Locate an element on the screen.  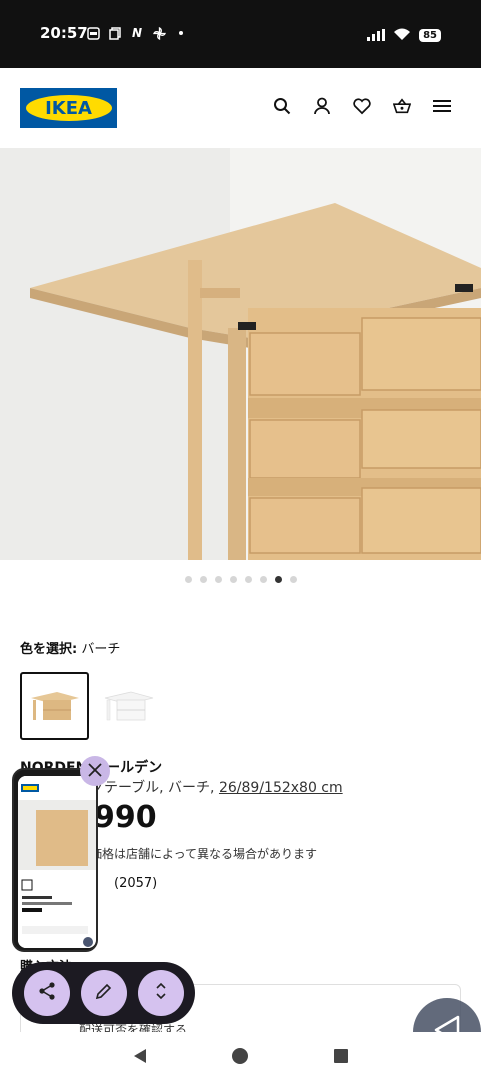
review-count: (2057) is located at coordinates (135, 883).